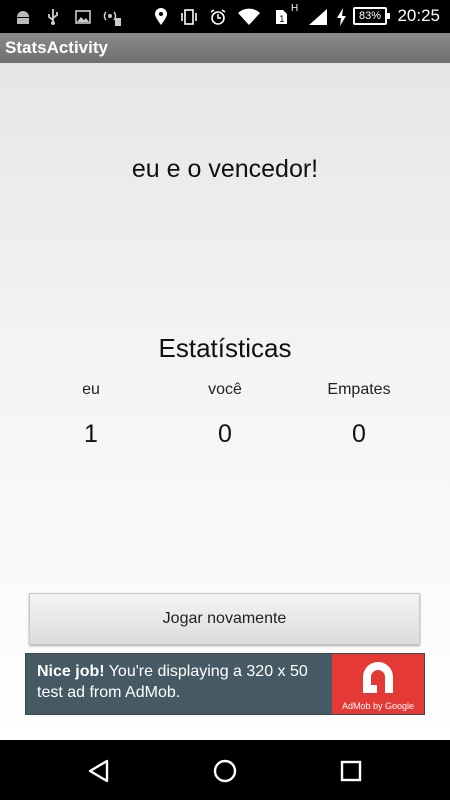  I want to click on back-icon, so click(99, 771).